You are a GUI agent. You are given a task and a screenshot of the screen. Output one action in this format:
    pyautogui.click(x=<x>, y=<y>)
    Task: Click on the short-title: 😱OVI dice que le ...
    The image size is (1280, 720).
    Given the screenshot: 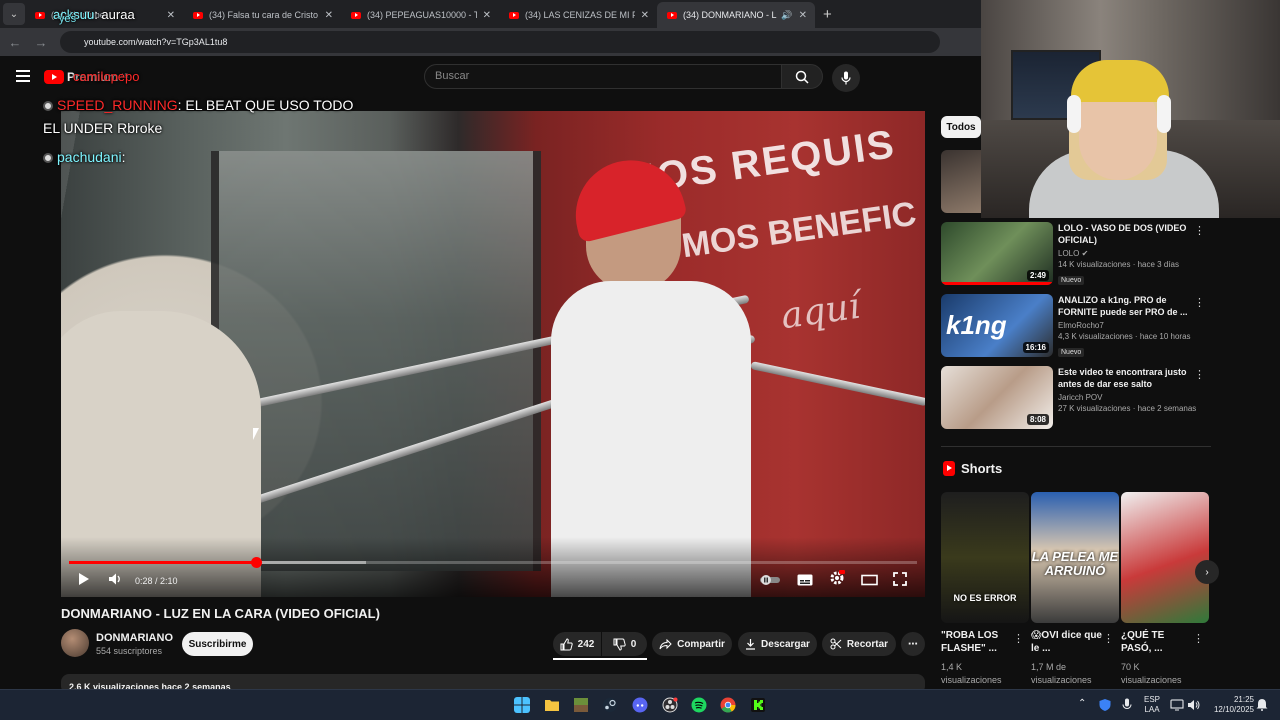 What is the action you would take?
    pyautogui.click(x=1069, y=642)
    